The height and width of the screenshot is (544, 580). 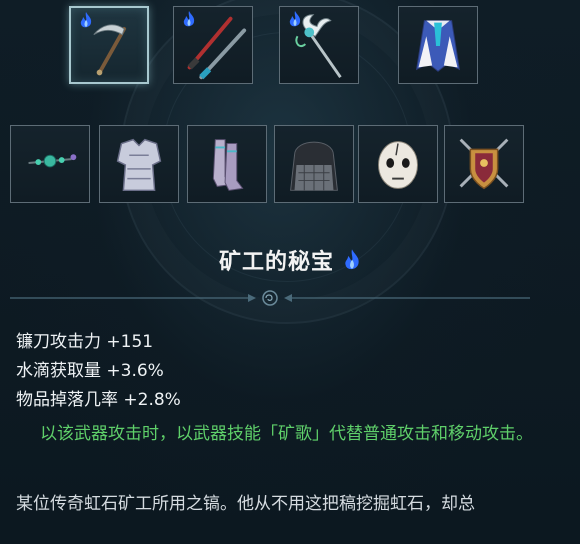 What do you see at coordinates (98, 400) in the screenshot?
I see `stat-line: 物品掉落几率 +2.8%` at bounding box center [98, 400].